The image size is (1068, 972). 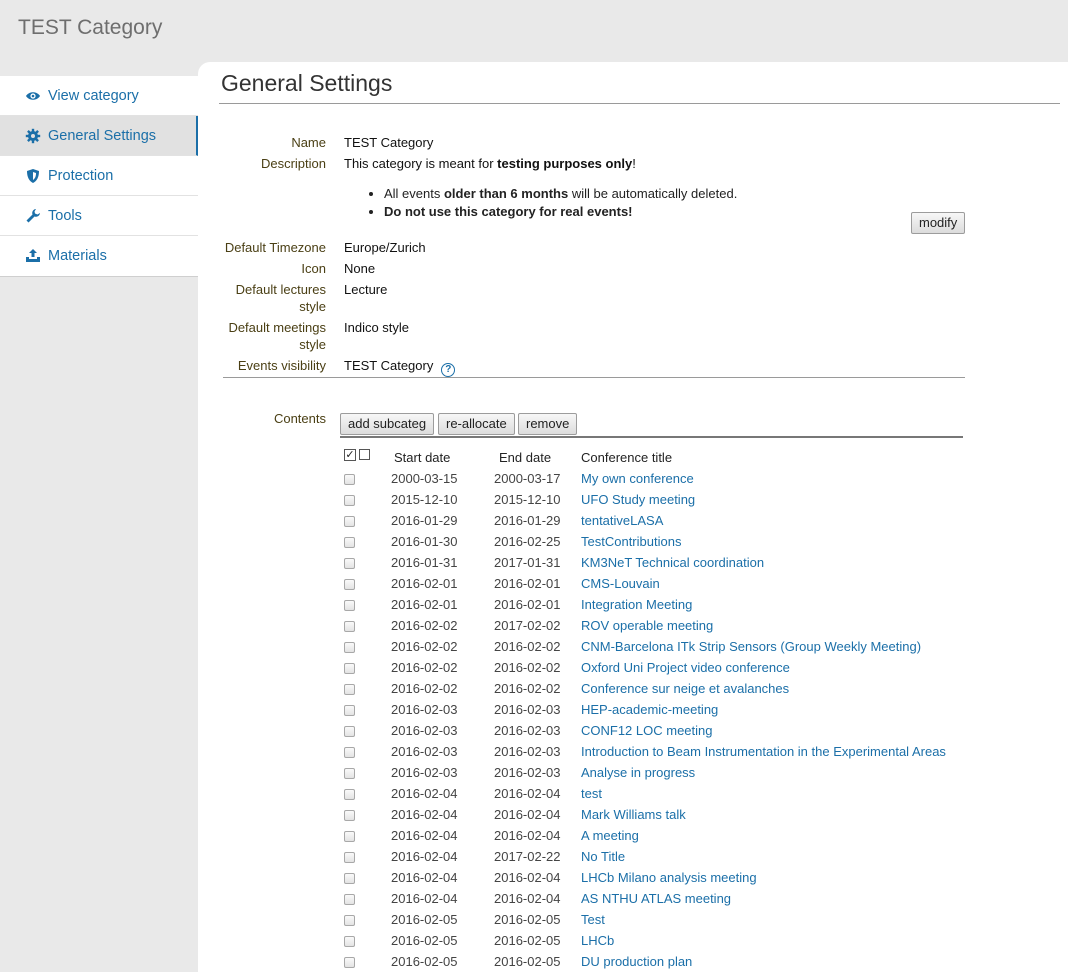 I want to click on conference-title-link: test, so click(x=591, y=793).